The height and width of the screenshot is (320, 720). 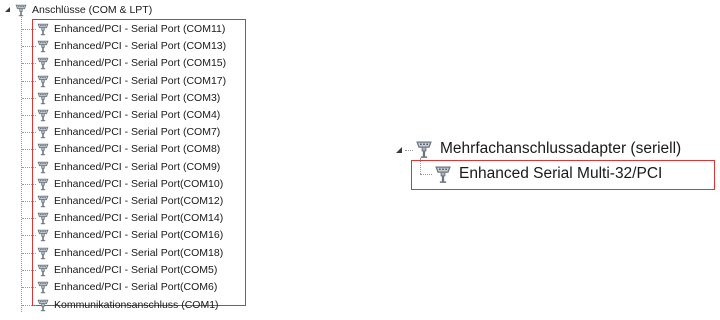 I want to click on adapter-device-row: Enhanced Serial Multi-32/PCI, so click(x=547, y=174).